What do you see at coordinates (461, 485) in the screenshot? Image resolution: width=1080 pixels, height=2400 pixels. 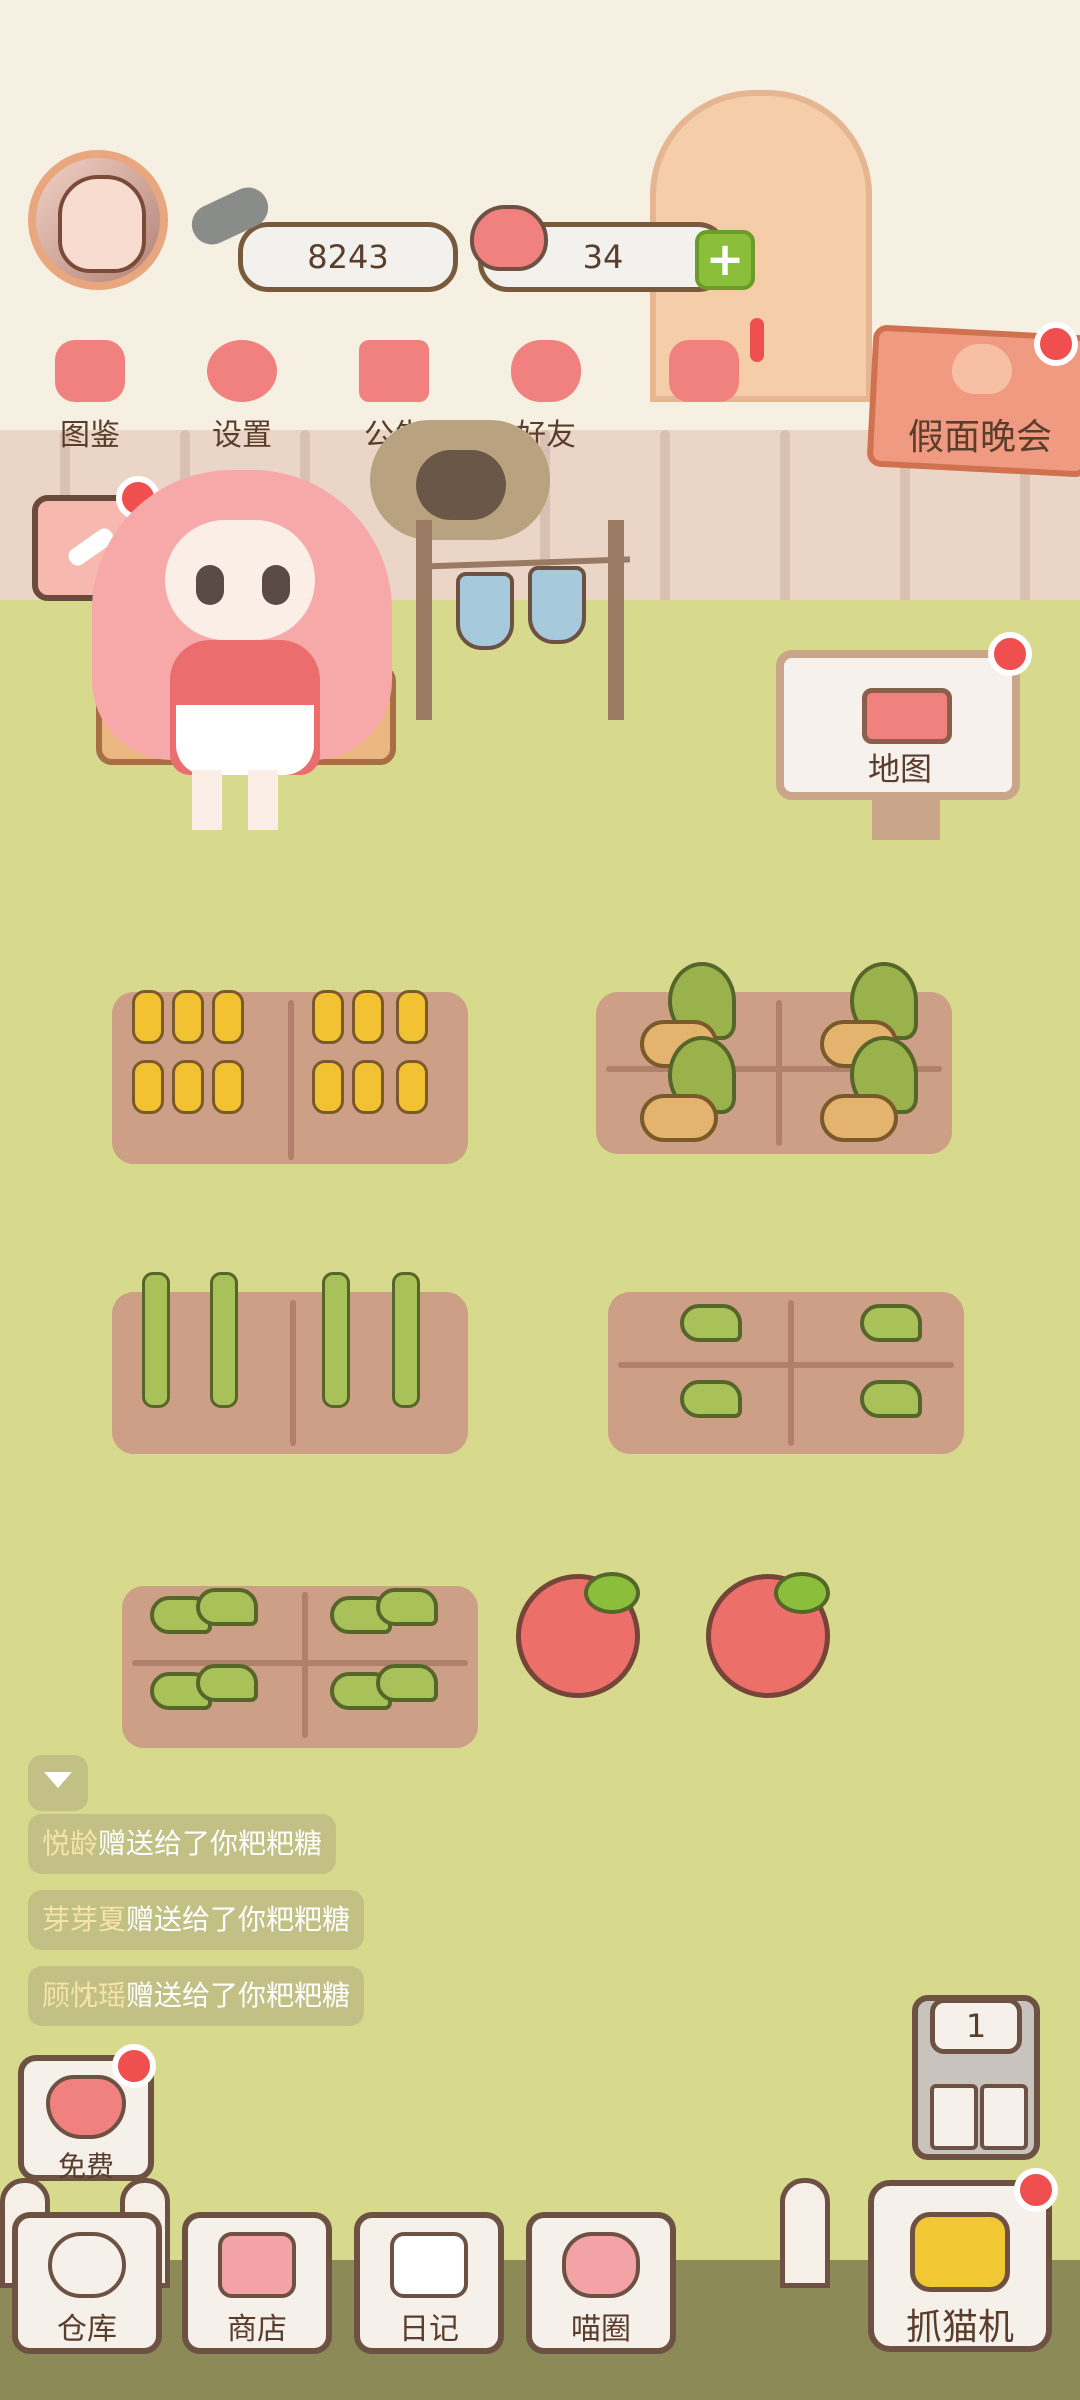 I see `cat-face-mask` at bounding box center [461, 485].